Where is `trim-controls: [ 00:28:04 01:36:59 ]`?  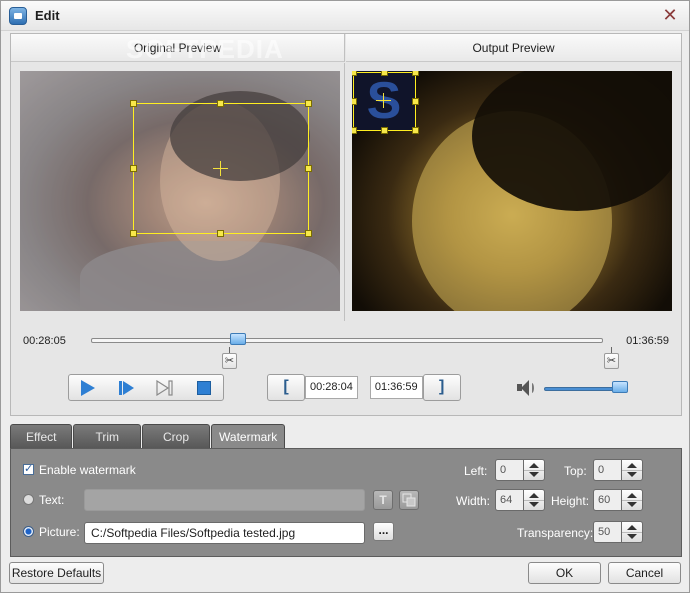
trim-controls: [ 00:28:04 01:36:59 ] is located at coordinates (364, 387).